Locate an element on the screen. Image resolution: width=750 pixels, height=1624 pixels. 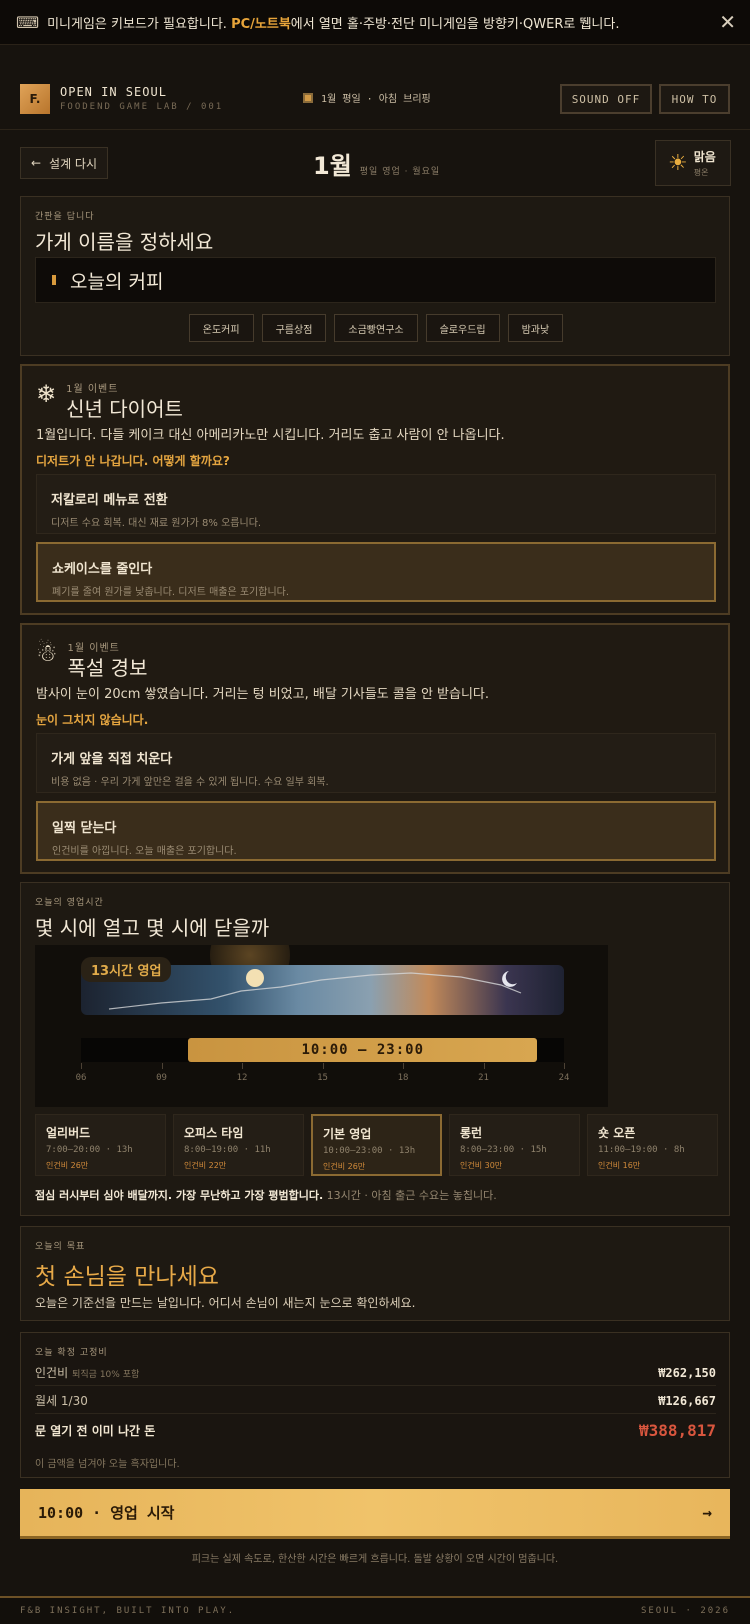
event-header: ❄ 1월 이벤트 신년 다이어트 is located at coordinates (109, 401).